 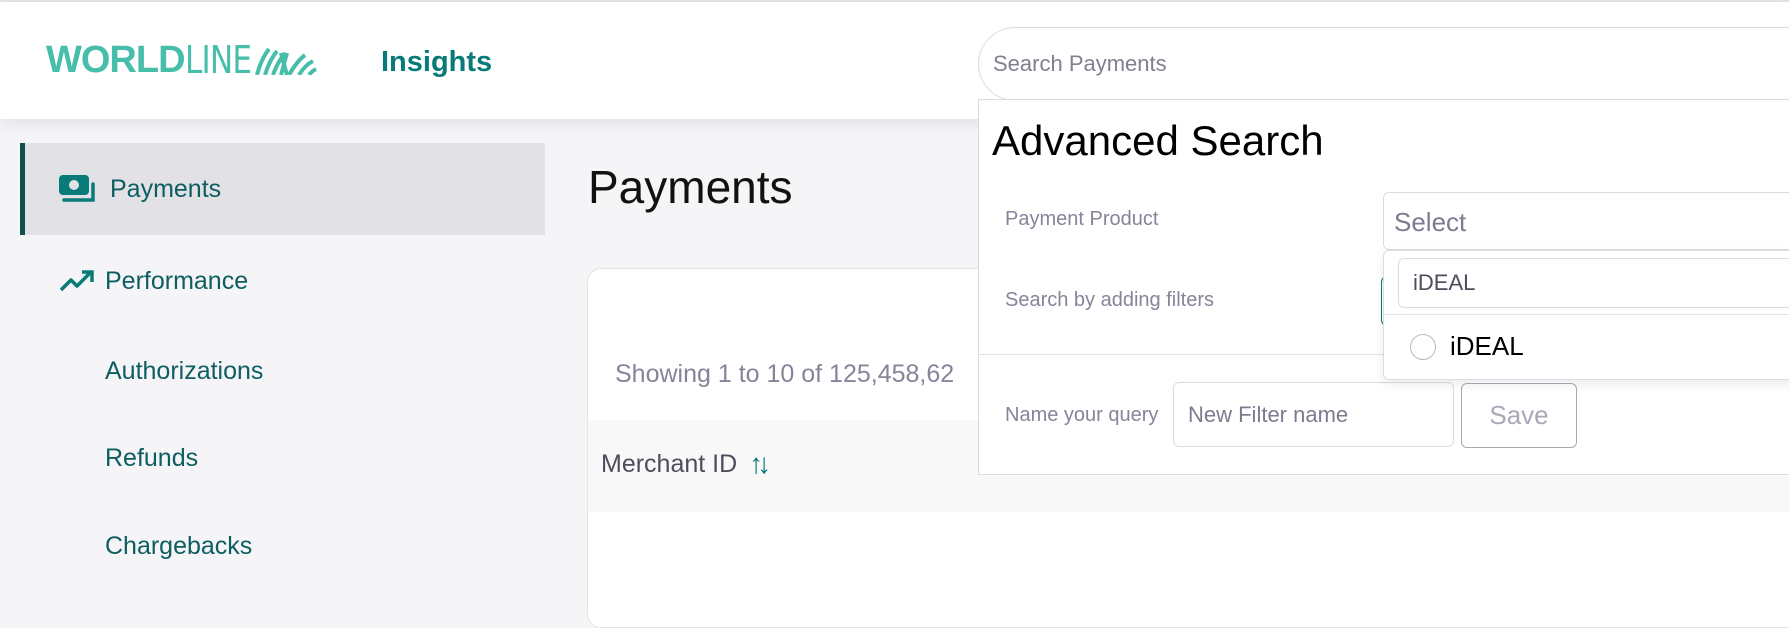 What do you see at coordinates (282, 371) in the screenshot?
I see `sidebar-item-authorizations: Authorizations` at bounding box center [282, 371].